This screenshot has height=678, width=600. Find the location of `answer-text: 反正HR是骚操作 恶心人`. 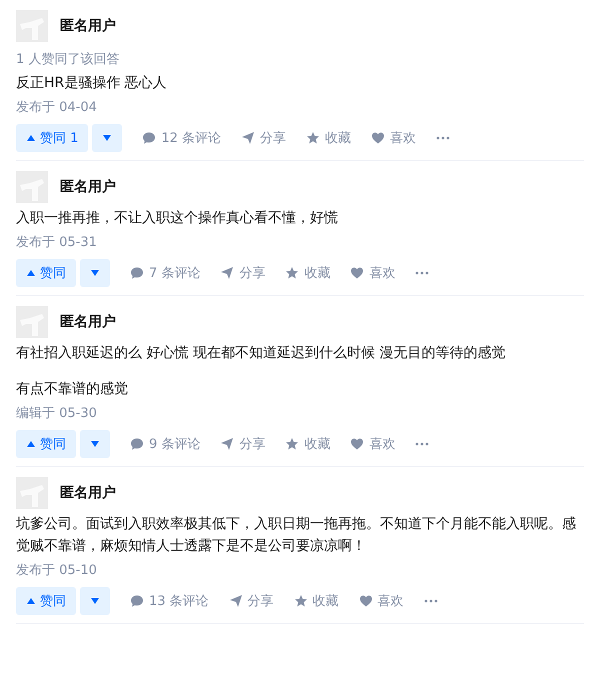

answer-text: 反正HR是骚操作 恶心人 is located at coordinates (92, 83).